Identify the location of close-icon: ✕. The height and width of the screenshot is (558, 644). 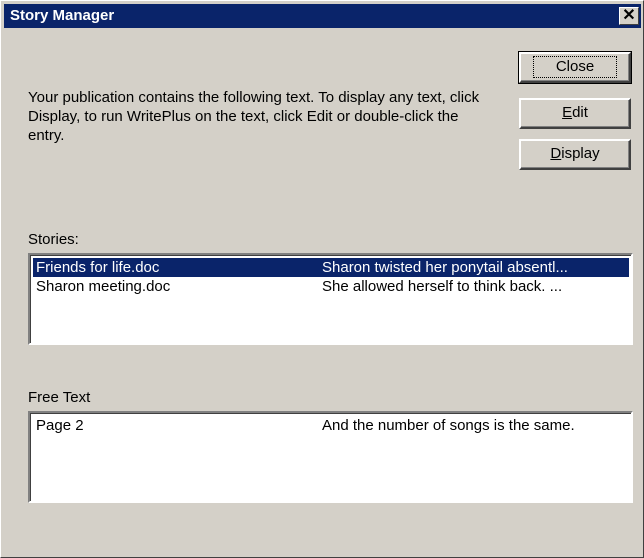
(629, 15).